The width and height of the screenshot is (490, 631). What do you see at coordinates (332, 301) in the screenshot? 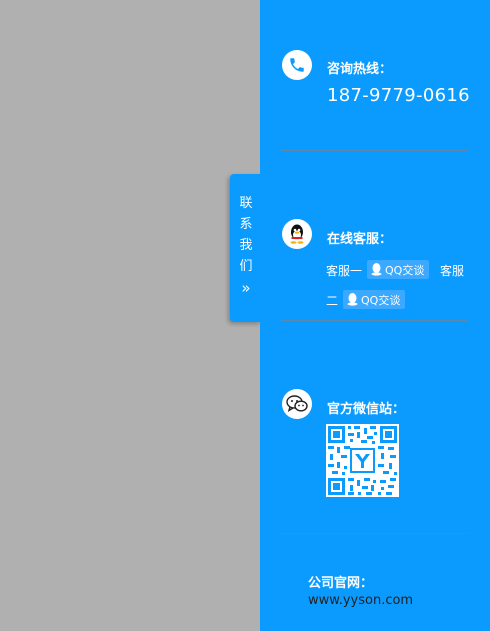
I see `service-two-label-part2: 二` at bounding box center [332, 301].